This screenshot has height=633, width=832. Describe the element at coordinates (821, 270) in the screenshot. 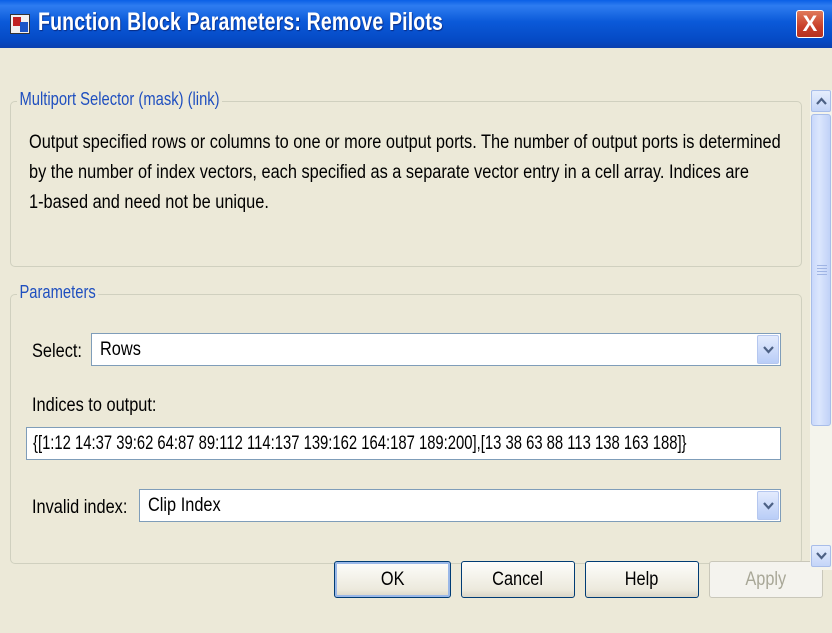

I see `scroll-thumb` at that location.